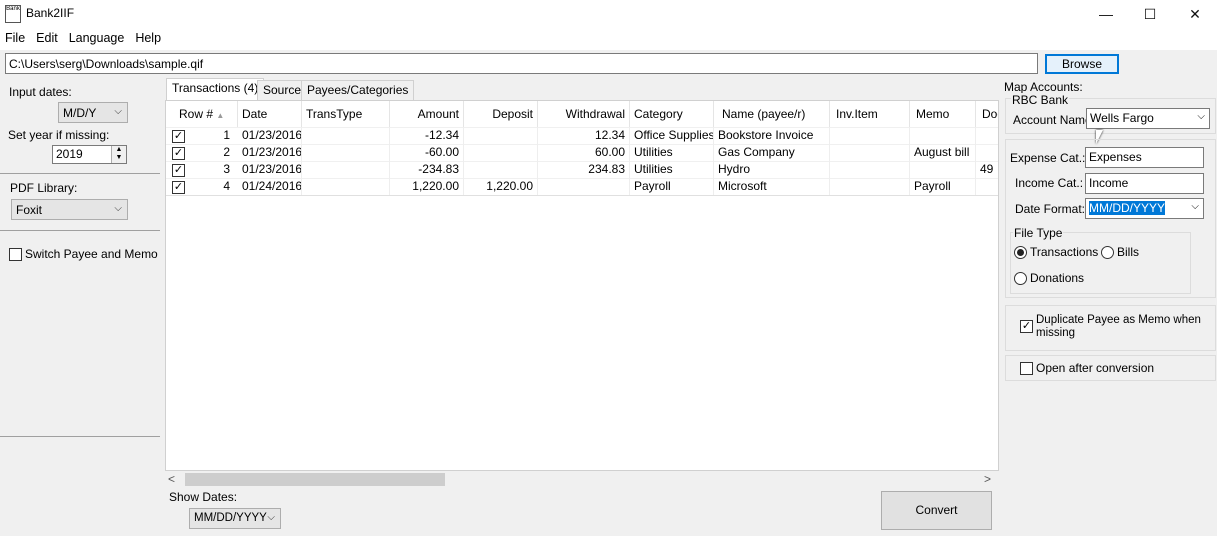 Image resolution: width=1217 pixels, height=536 pixels. Describe the element at coordinates (427, 114) in the screenshot. I see `column-header-amount: Amount` at that location.